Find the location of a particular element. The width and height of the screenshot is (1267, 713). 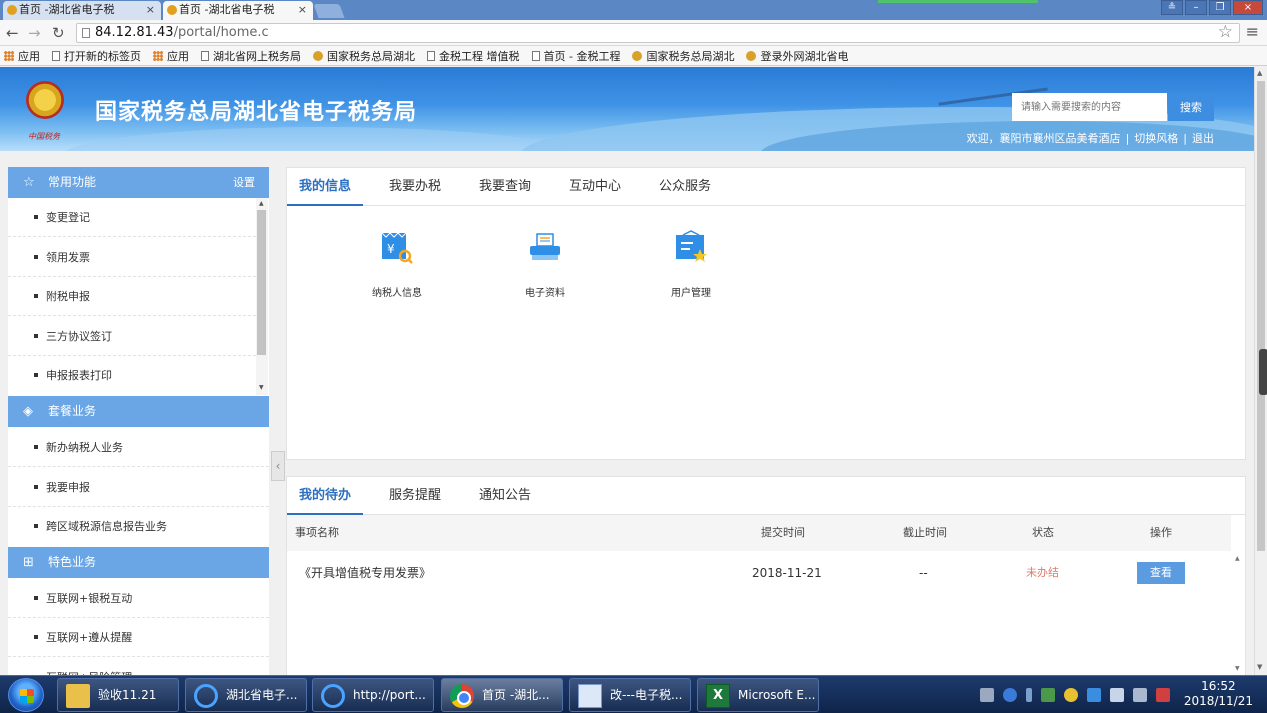

url-input: 84.12.81.43/portal/home.c is located at coordinates (658, 33).